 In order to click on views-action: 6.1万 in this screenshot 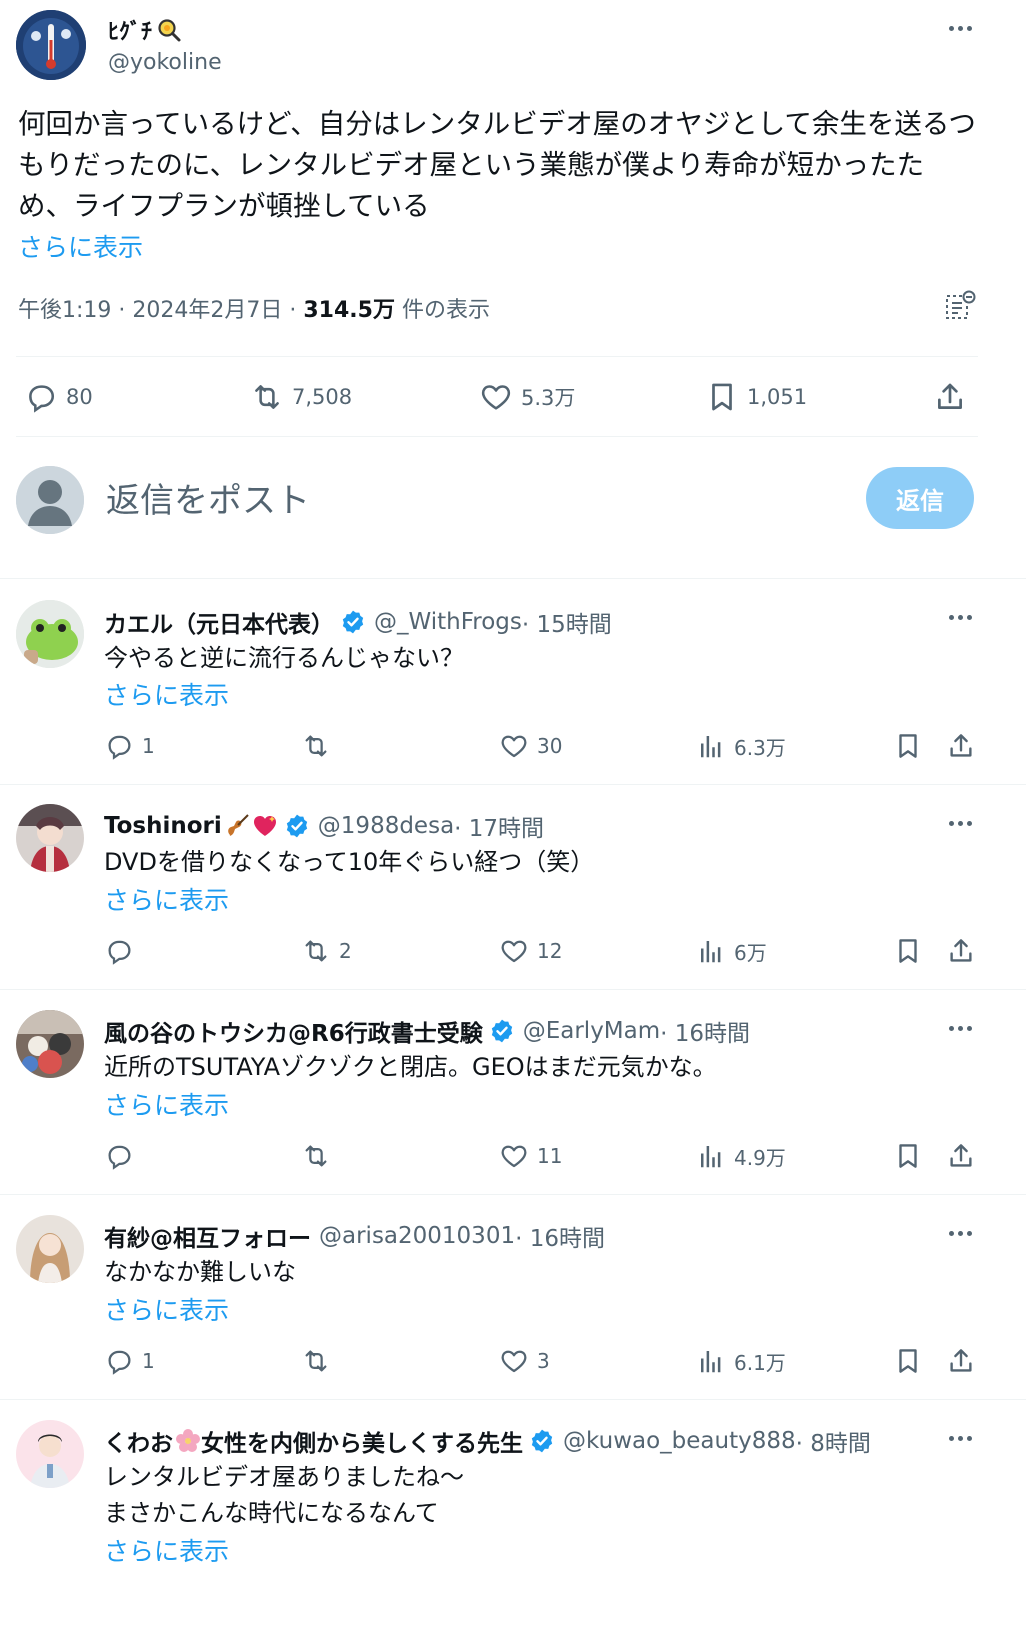, I will do `click(741, 1361)`.